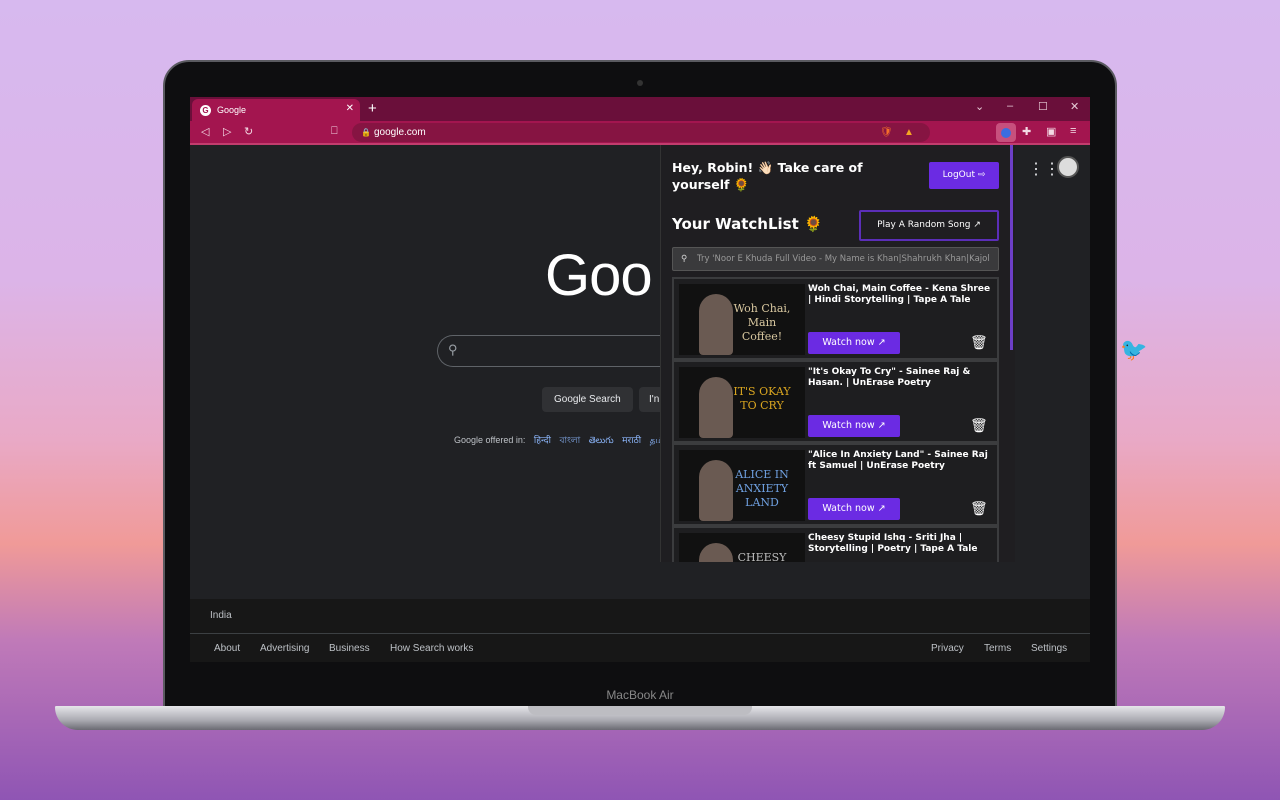 The width and height of the screenshot is (1280, 800). Describe the element at coordinates (640, 109) in the screenshot. I see `tab-bar: G Google ✕ + ⌄ – ☐ ✕` at that location.